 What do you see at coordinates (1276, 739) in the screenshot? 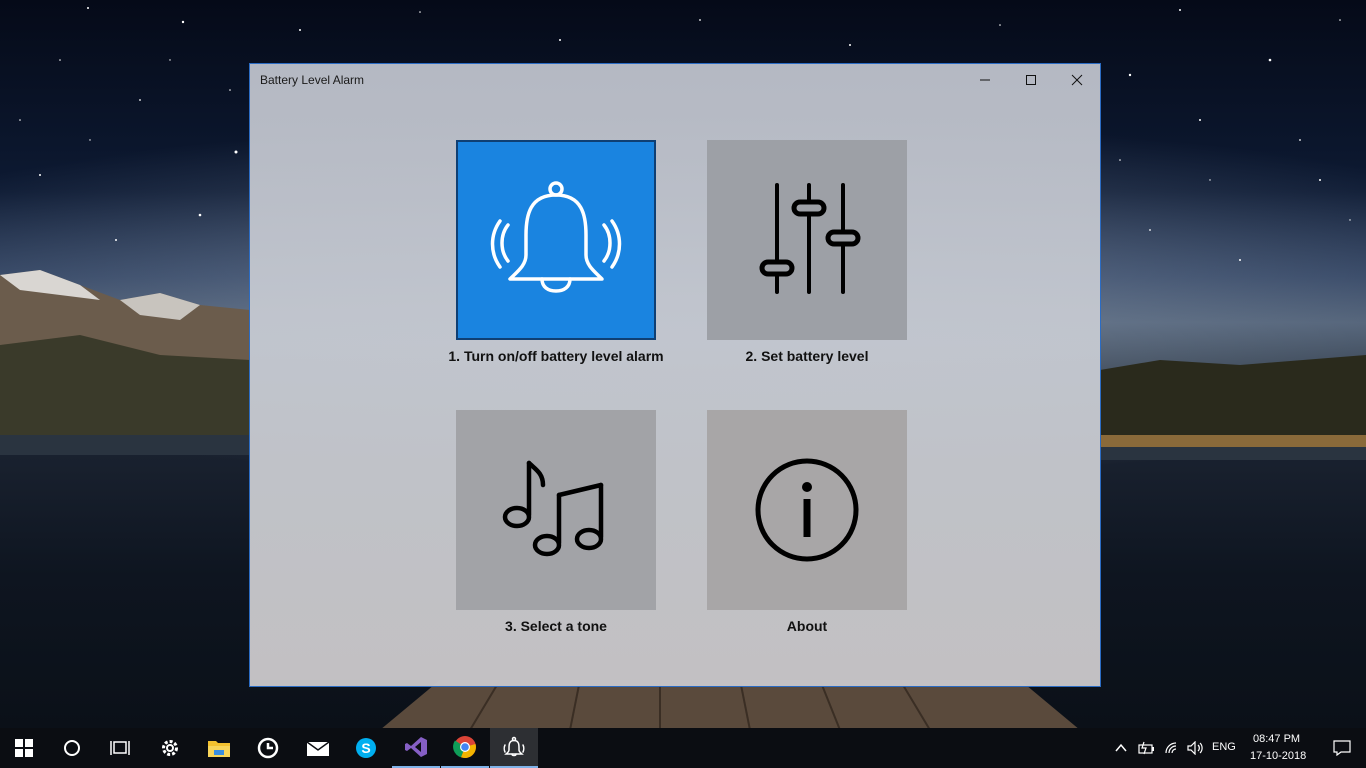
I see `clock-time: 08:47 PM` at bounding box center [1276, 739].